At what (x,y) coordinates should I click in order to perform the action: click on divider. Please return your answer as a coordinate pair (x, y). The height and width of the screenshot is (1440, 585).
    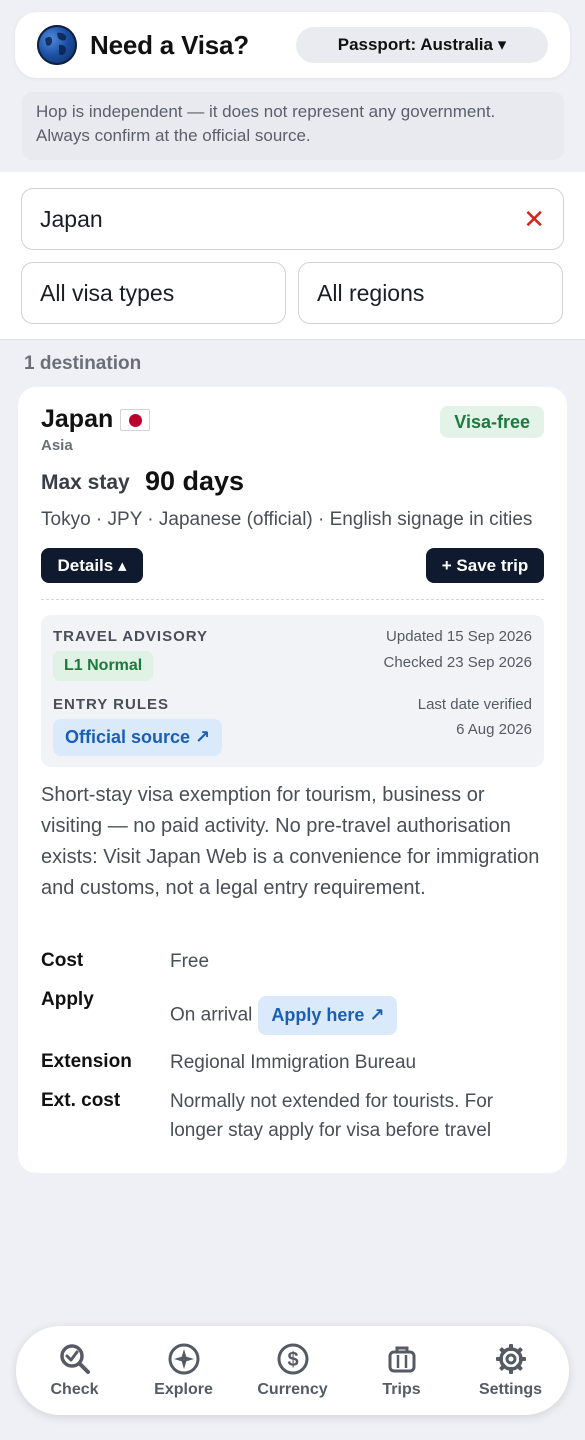
    Looking at the image, I should click on (292, 599).